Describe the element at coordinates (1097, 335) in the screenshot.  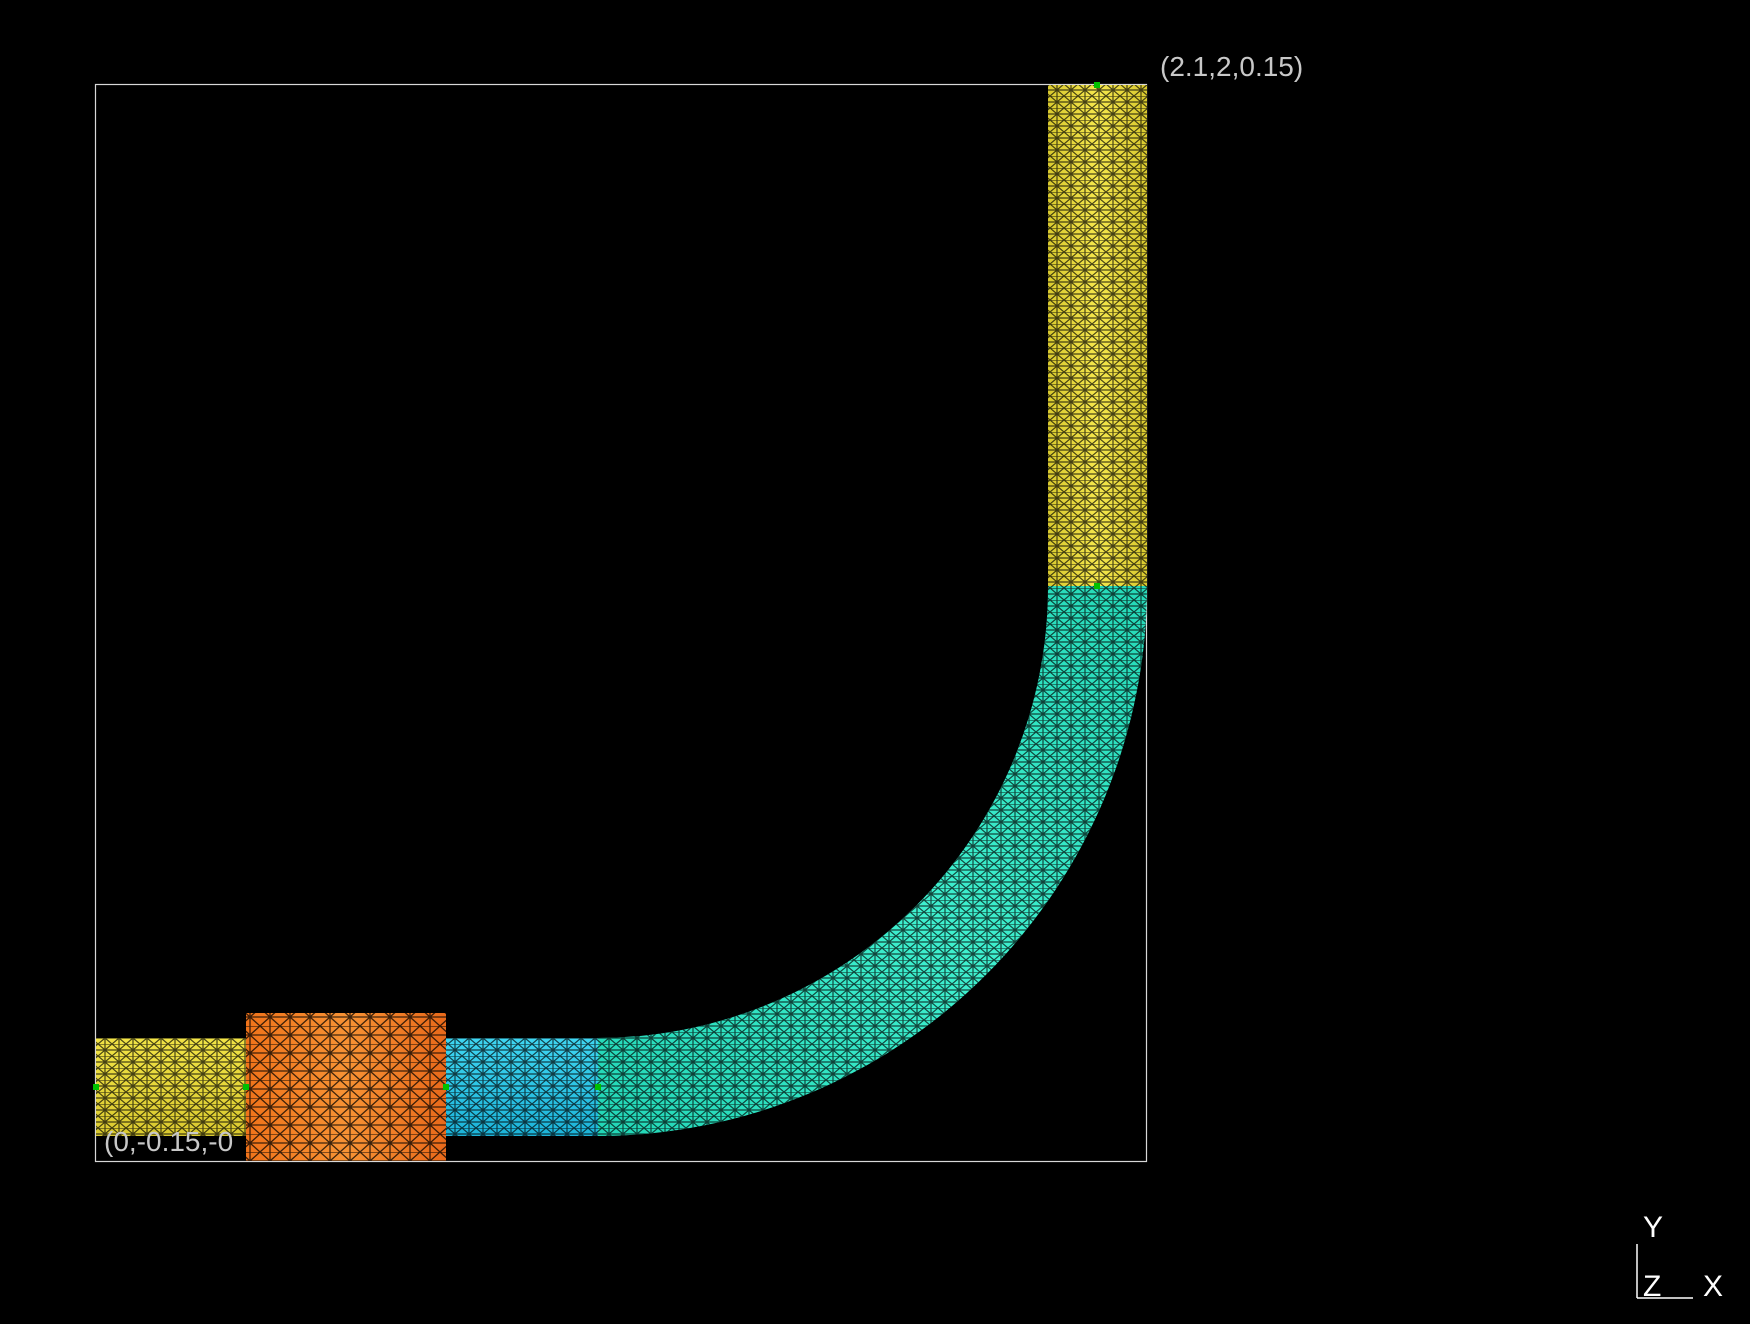
I see `outlet-pipe-segment` at that location.